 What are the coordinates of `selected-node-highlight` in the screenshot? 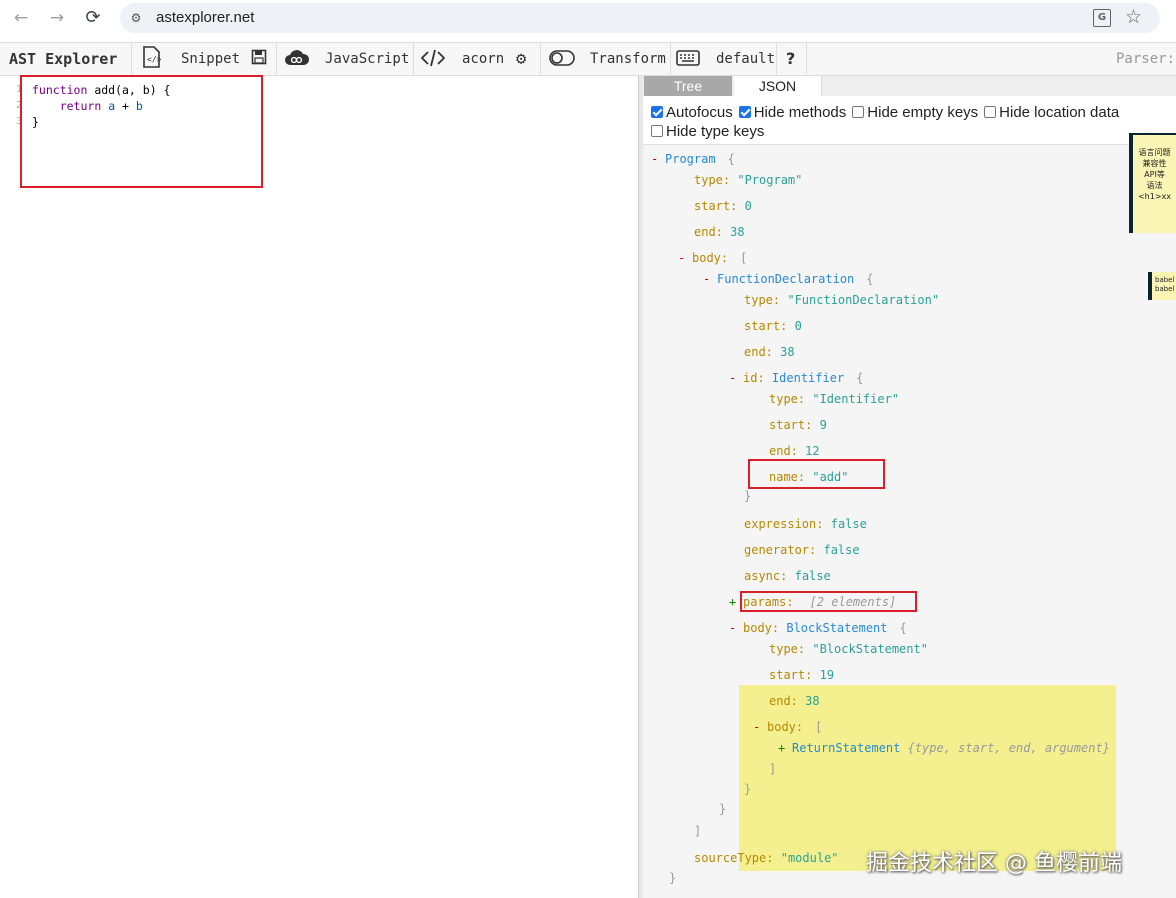 It's located at (927, 778).